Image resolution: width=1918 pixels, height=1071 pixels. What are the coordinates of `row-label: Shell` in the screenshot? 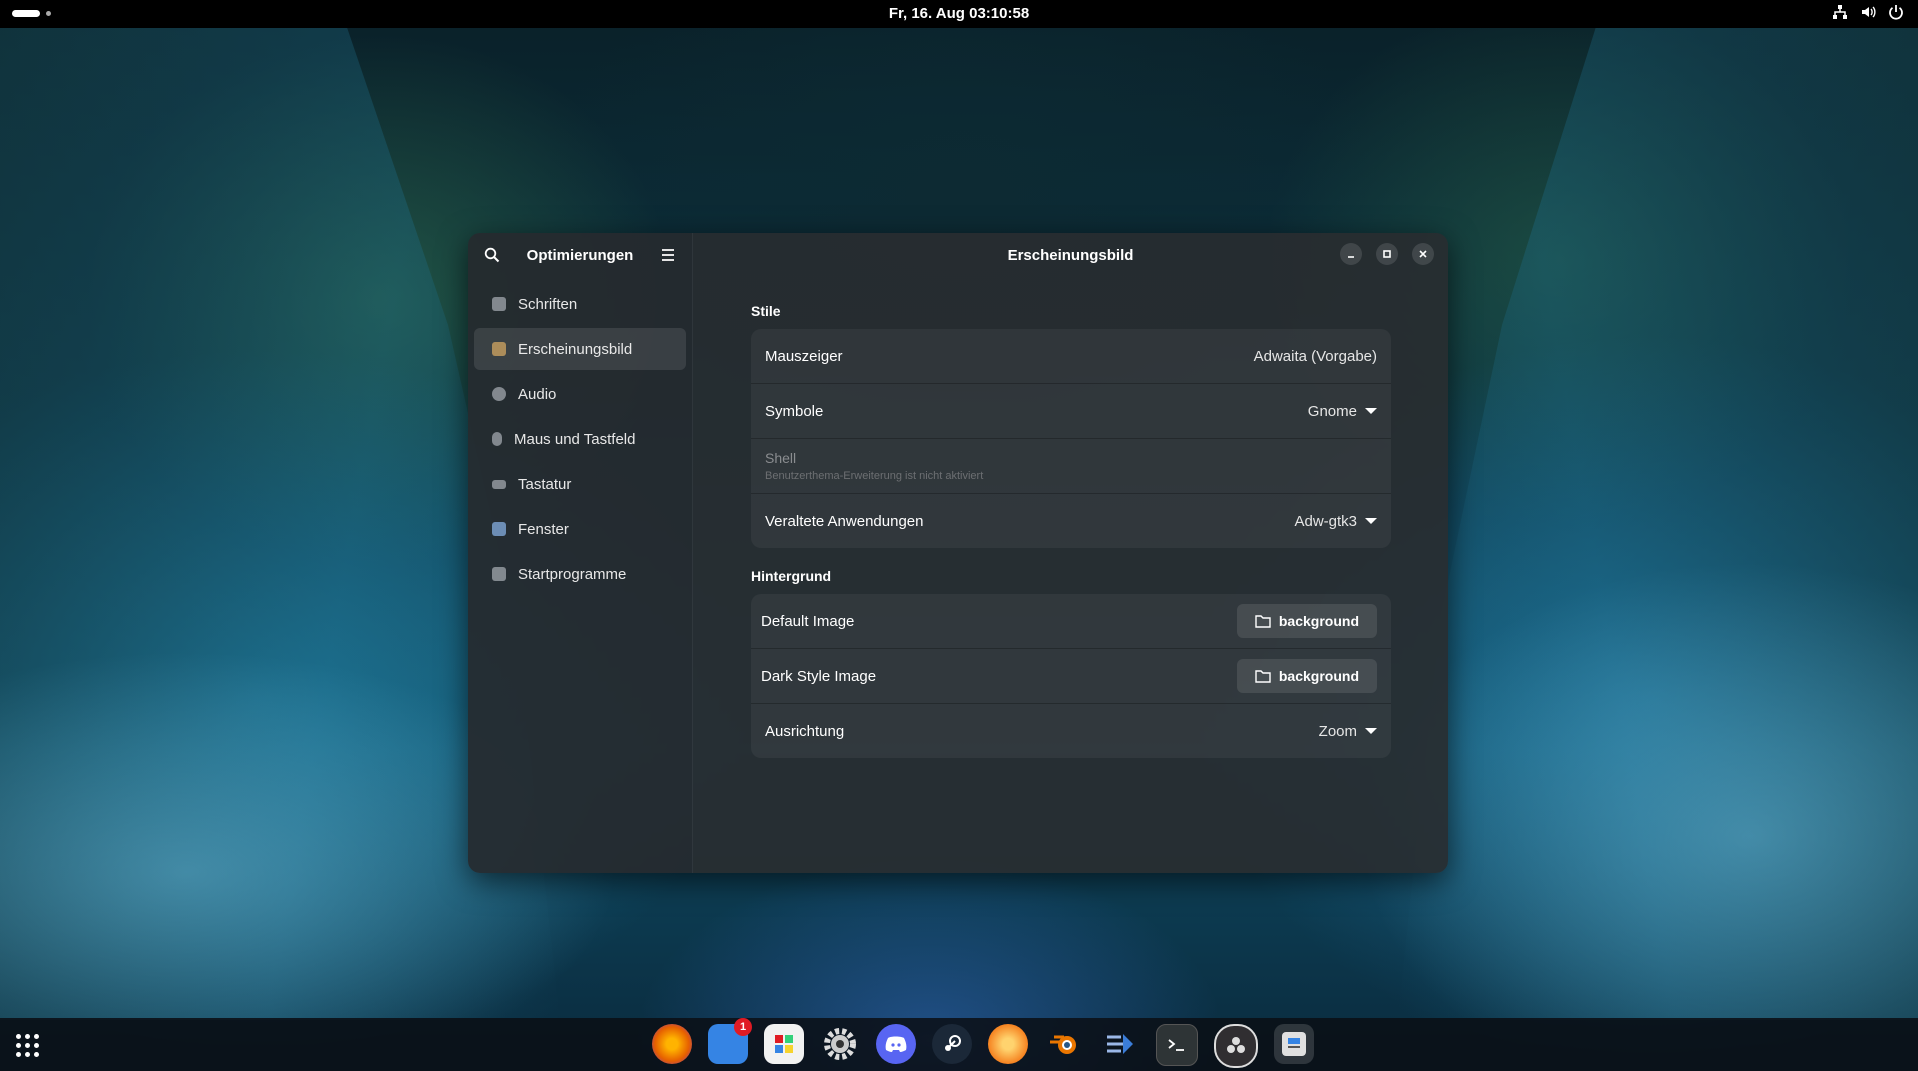 It's located at (781, 458).